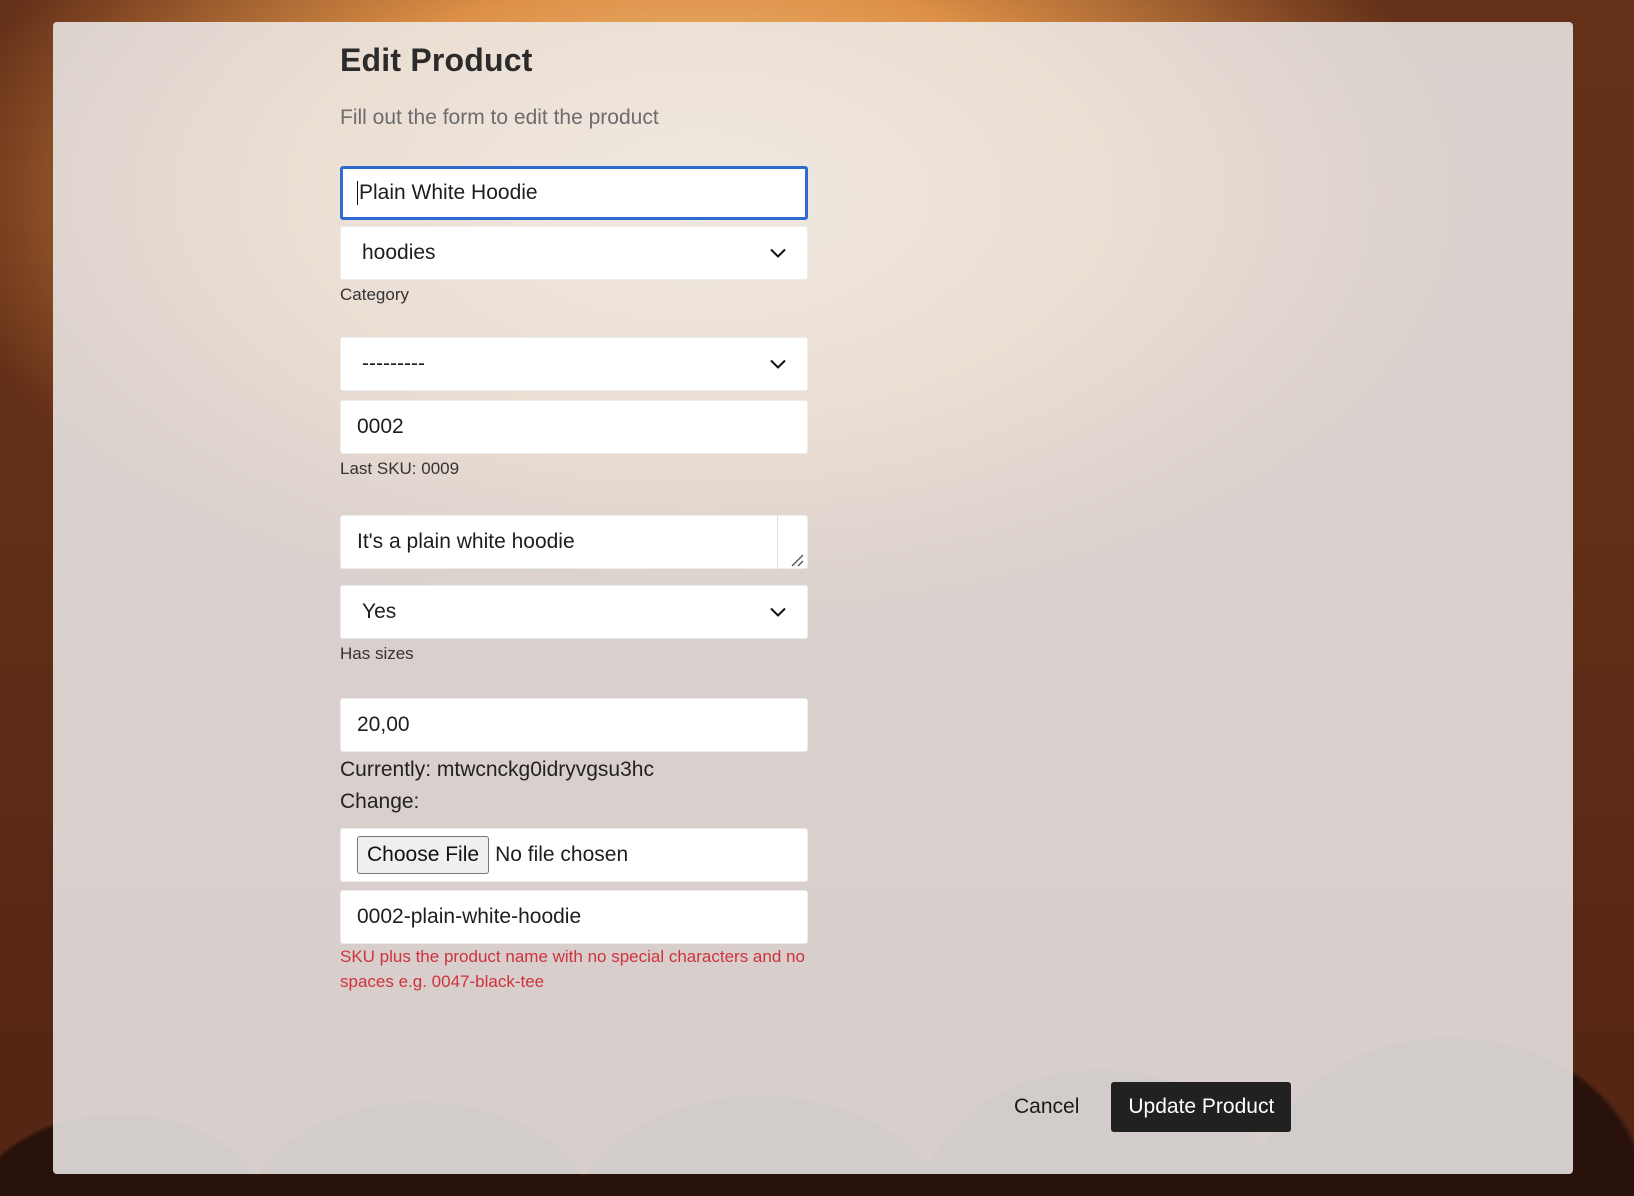 This screenshot has height=1196, width=1634. What do you see at coordinates (797, 560) in the screenshot?
I see `resize-grip-icon` at bounding box center [797, 560].